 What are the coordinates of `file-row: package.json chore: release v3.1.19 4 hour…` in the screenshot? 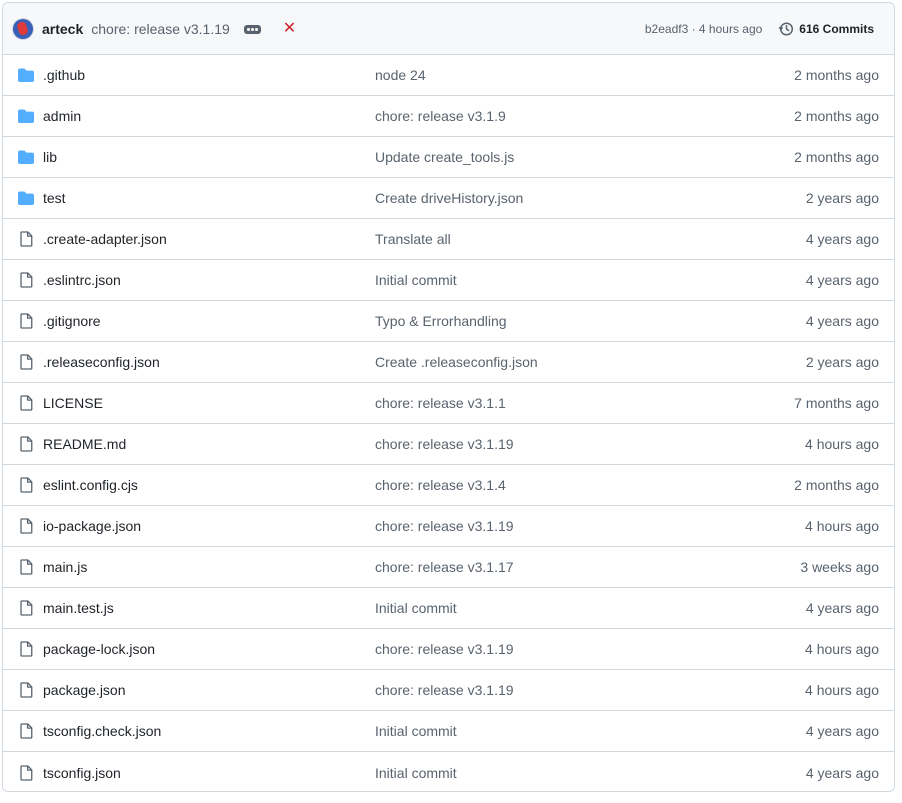 It's located at (448, 690).